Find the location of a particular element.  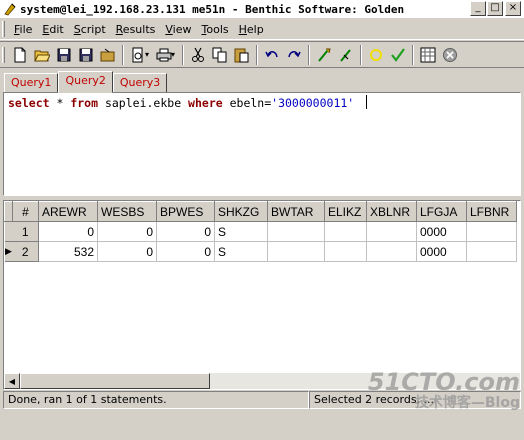

cell-arewr: 532 is located at coordinates (68, 251).